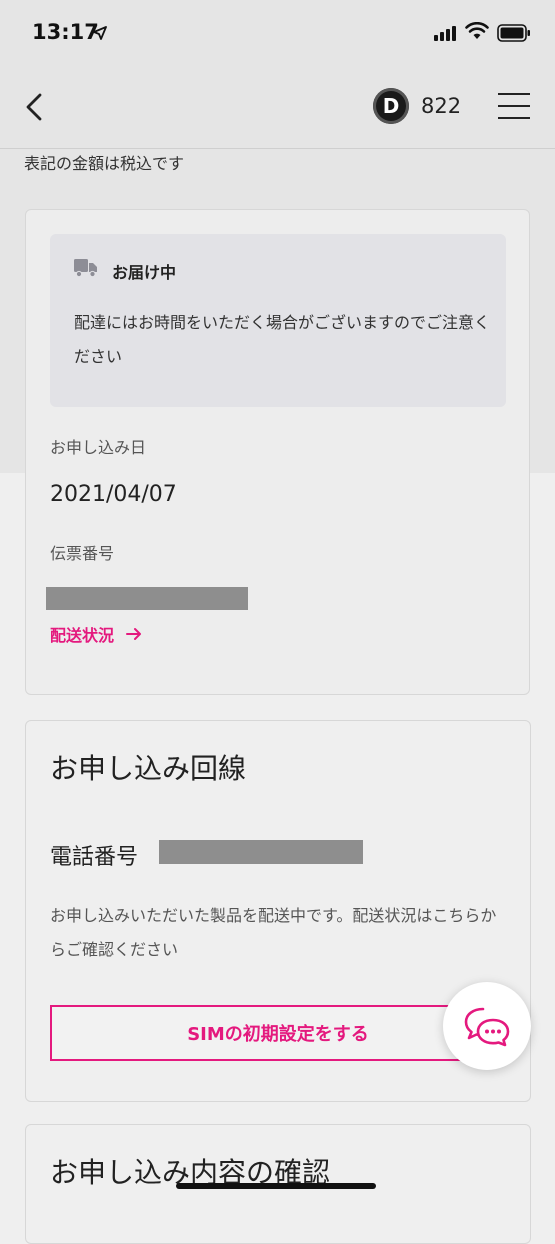 The height and width of the screenshot is (1244, 555). Describe the element at coordinates (82, 635) in the screenshot. I see `tracking-link-label: 配送状況` at that location.